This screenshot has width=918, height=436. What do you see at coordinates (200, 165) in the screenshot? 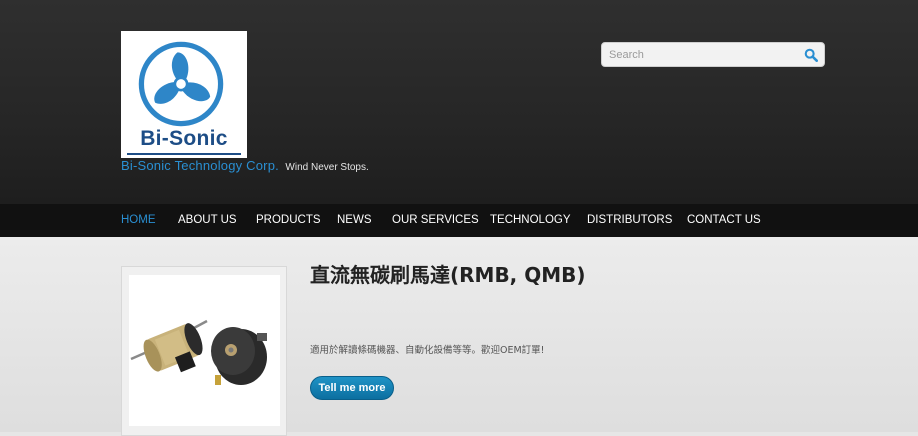
I see `company-name: Bi-Sonic Technology Corp.` at bounding box center [200, 165].